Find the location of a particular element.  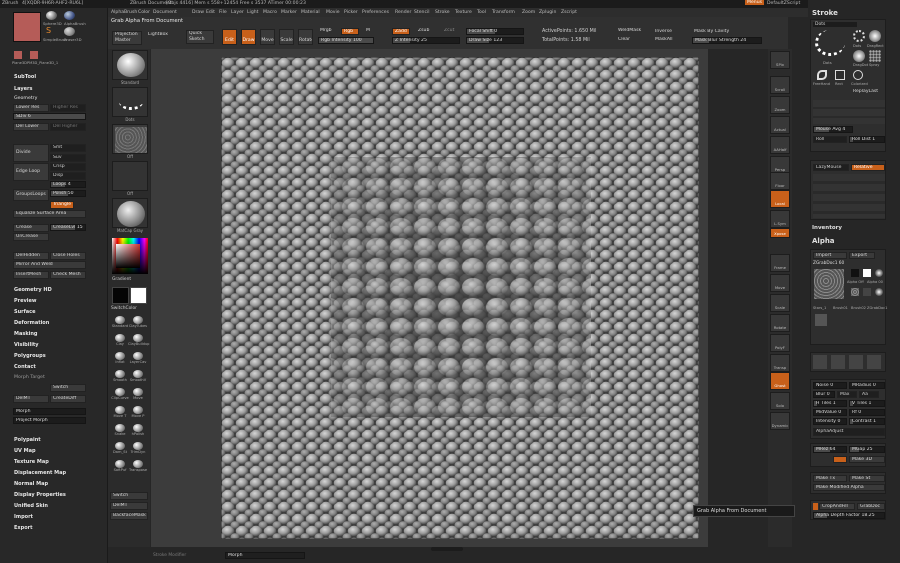

make-3d-orange-indicator is located at coordinates (840, 459).